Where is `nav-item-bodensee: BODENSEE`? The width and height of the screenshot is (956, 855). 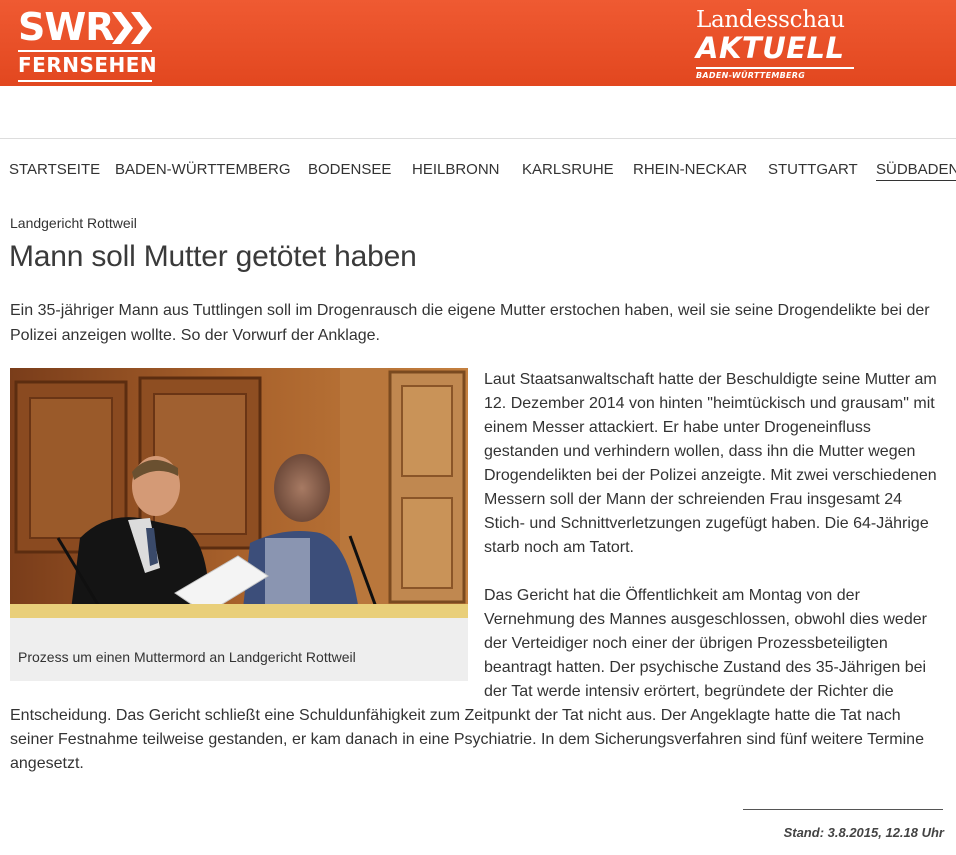
nav-item-bodensee: BODENSEE is located at coordinates (349, 170).